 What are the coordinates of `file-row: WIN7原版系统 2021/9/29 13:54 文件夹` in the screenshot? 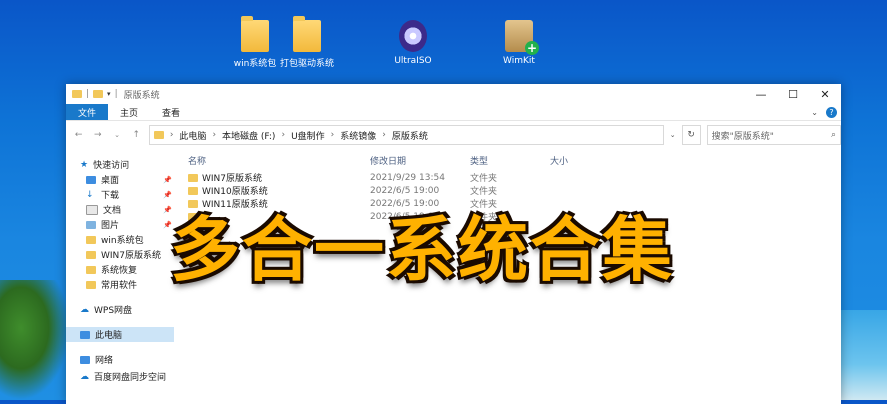 It's located at (514, 177).